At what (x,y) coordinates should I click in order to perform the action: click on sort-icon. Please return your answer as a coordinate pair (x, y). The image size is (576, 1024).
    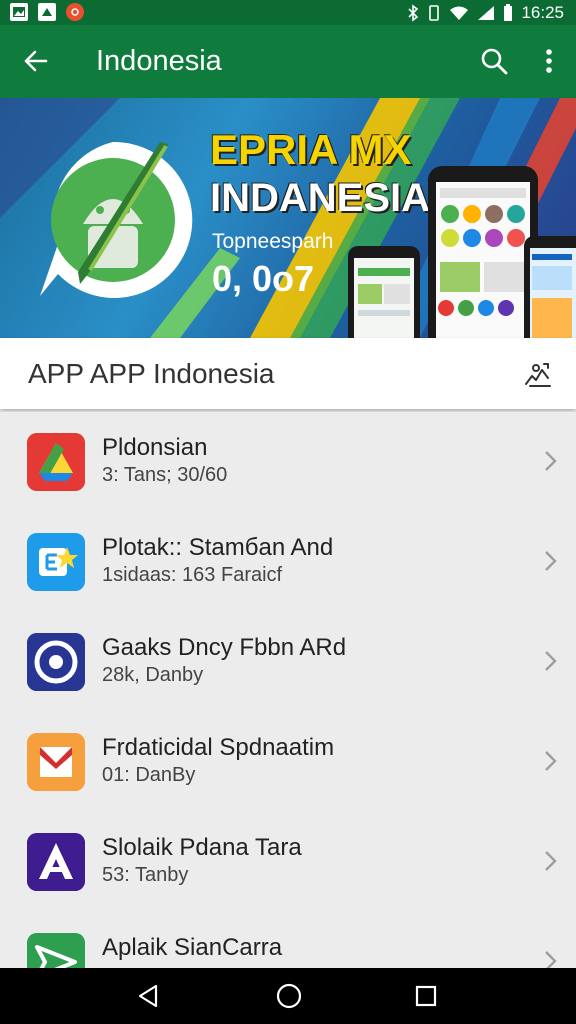
    Looking at the image, I should click on (538, 374).